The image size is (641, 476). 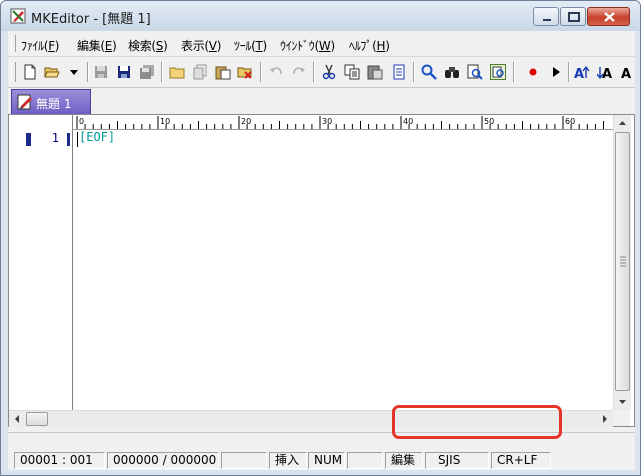 What do you see at coordinates (329, 72) in the screenshot?
I see `cut-icon` at bounding box center [329, 72].